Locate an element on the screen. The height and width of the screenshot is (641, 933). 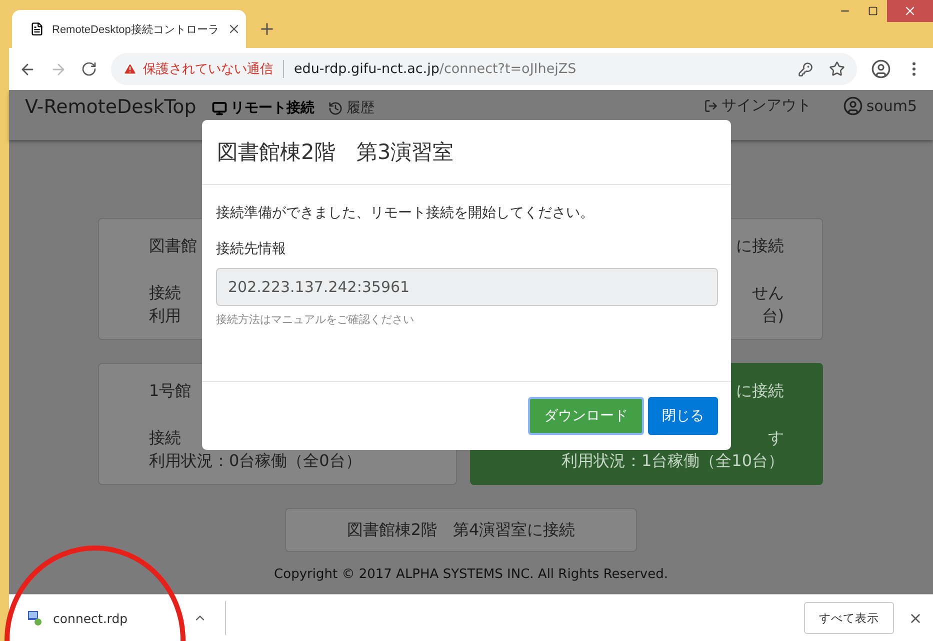
card-text: 図書館 is located at coordinates (173, 246).